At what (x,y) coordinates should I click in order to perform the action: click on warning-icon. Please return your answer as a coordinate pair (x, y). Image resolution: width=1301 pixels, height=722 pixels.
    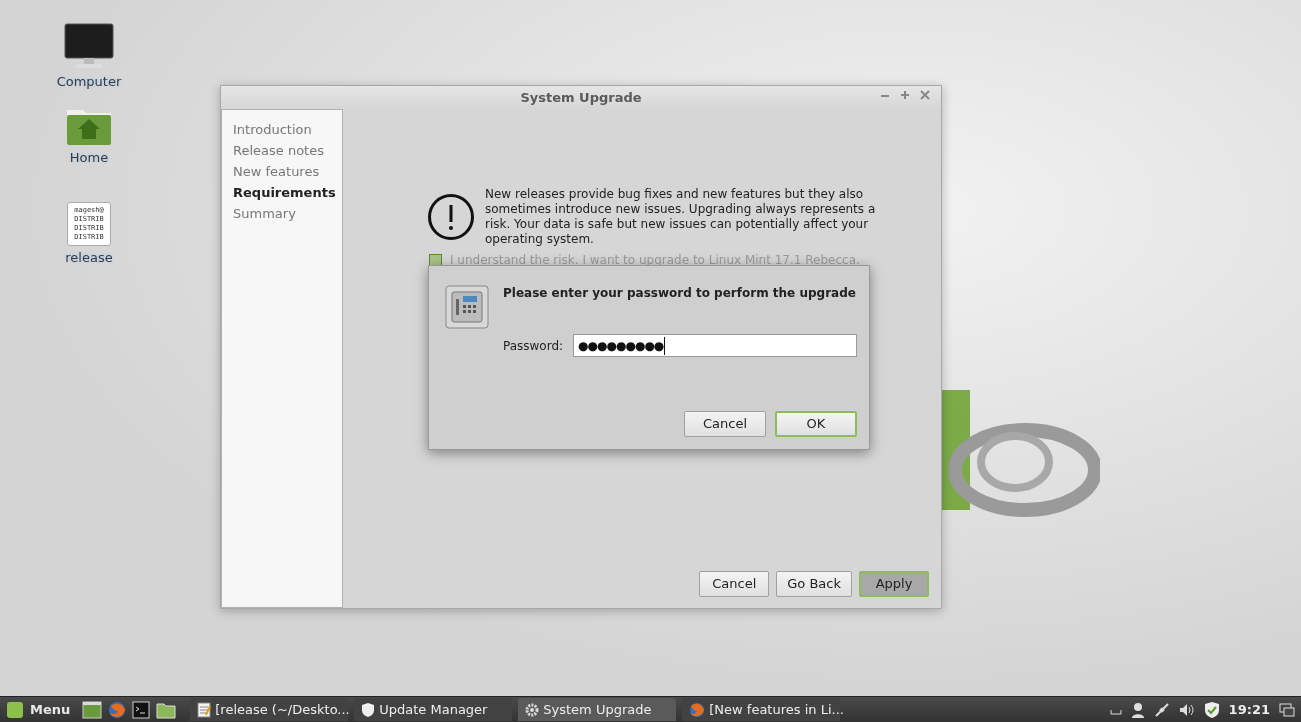
    Looking at the image, I should click on (451, 217).